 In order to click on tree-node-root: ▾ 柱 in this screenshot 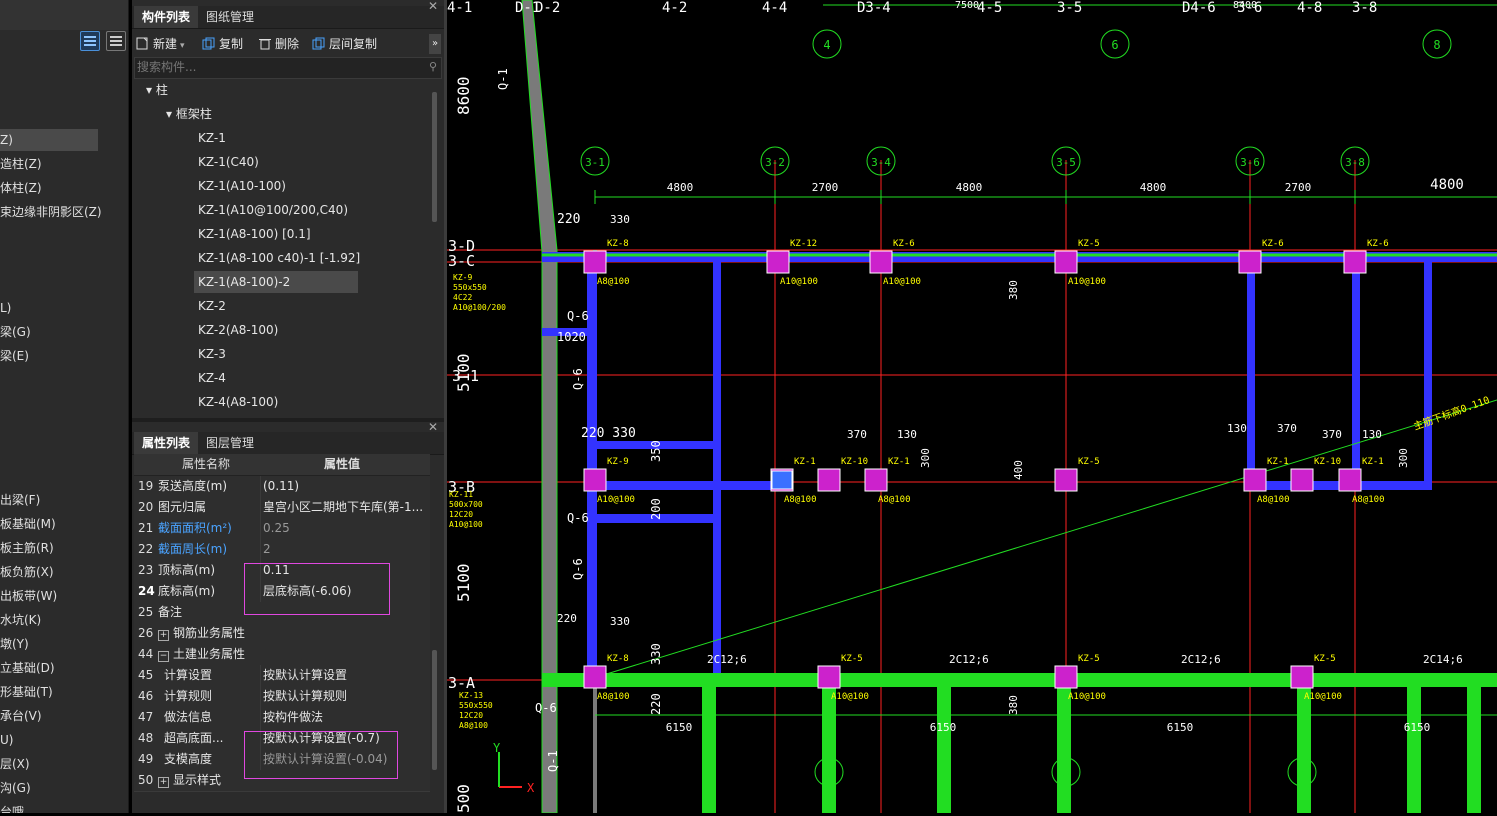, I will do `click(157, 90)`.